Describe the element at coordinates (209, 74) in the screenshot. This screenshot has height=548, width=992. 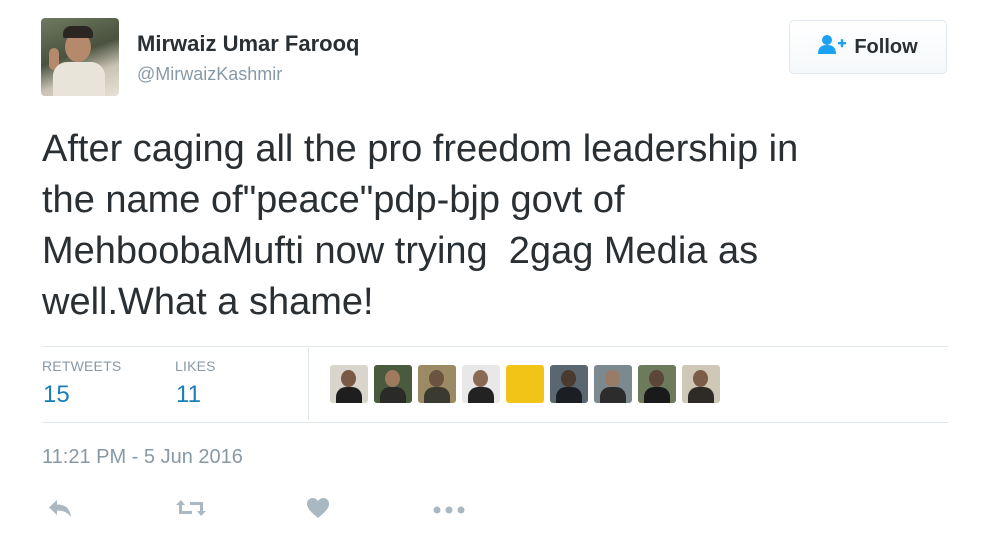
I see `author-handle: @MirwaizKashmir` at that location.